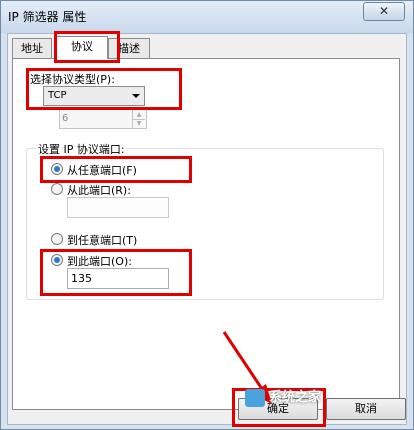 The width and height of the screenshot is (414, 430). Describe the element at coordinates (295, 397) in the screenshot. I see `watermark-text: 系统之家` at that location.